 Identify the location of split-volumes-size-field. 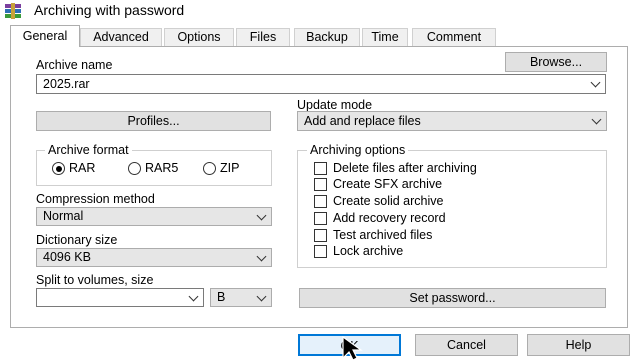
(120, 297).